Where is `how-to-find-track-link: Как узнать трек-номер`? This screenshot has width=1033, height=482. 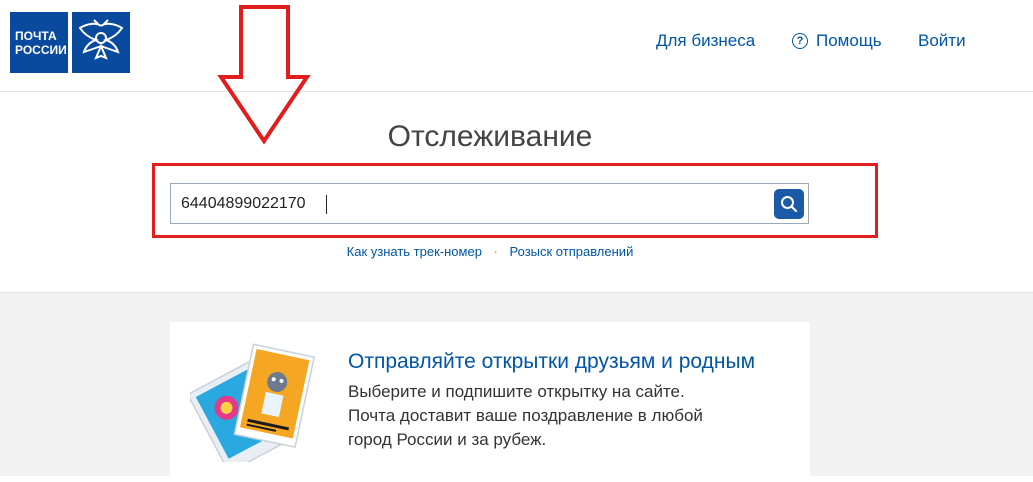 how-to-find-track-link: Как узнать трек-номер is located at coordinates (414, 251).